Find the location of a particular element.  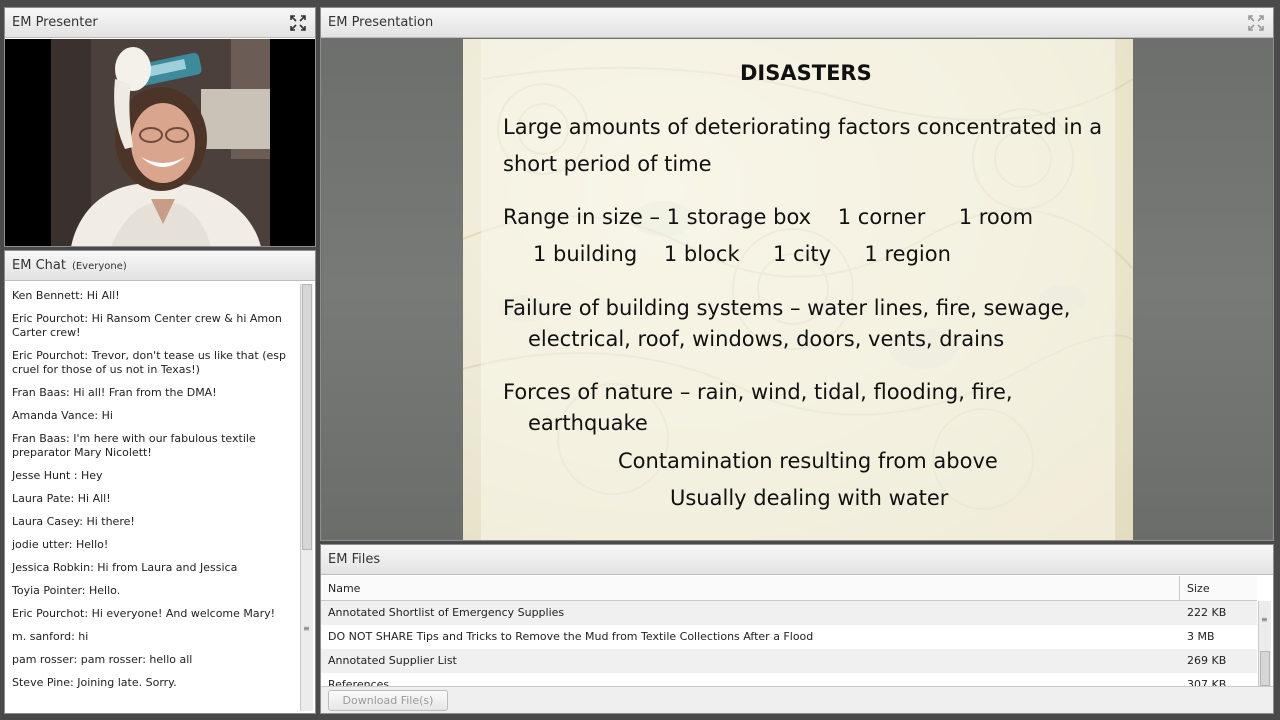

file-row: Annotated Supplier List 269 KB is located at coordinates (789, 661).